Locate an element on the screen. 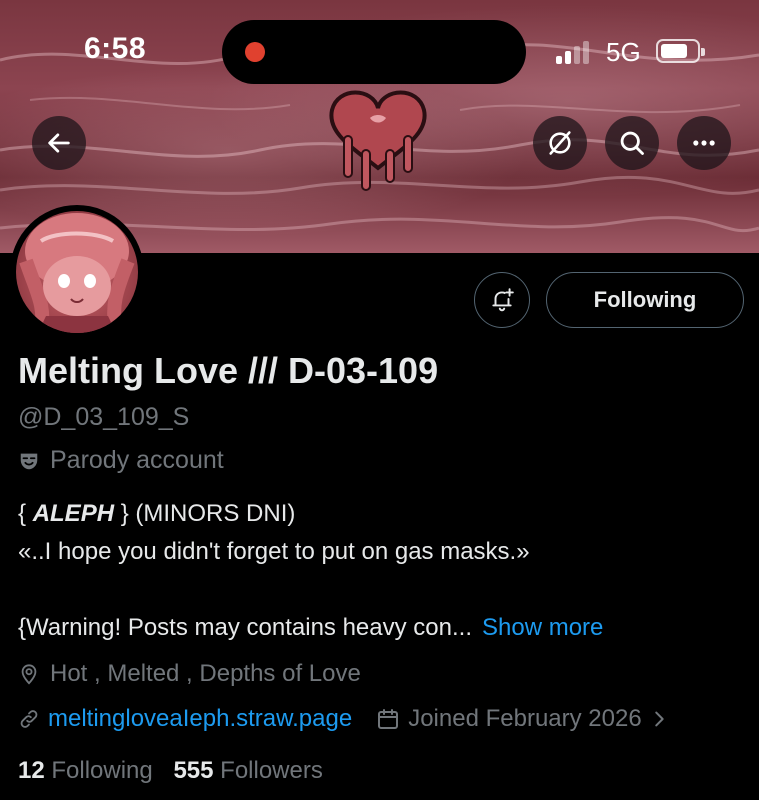 This screenshot has width=759, height=800. following-button: Following is located at coordinates (645, 300).